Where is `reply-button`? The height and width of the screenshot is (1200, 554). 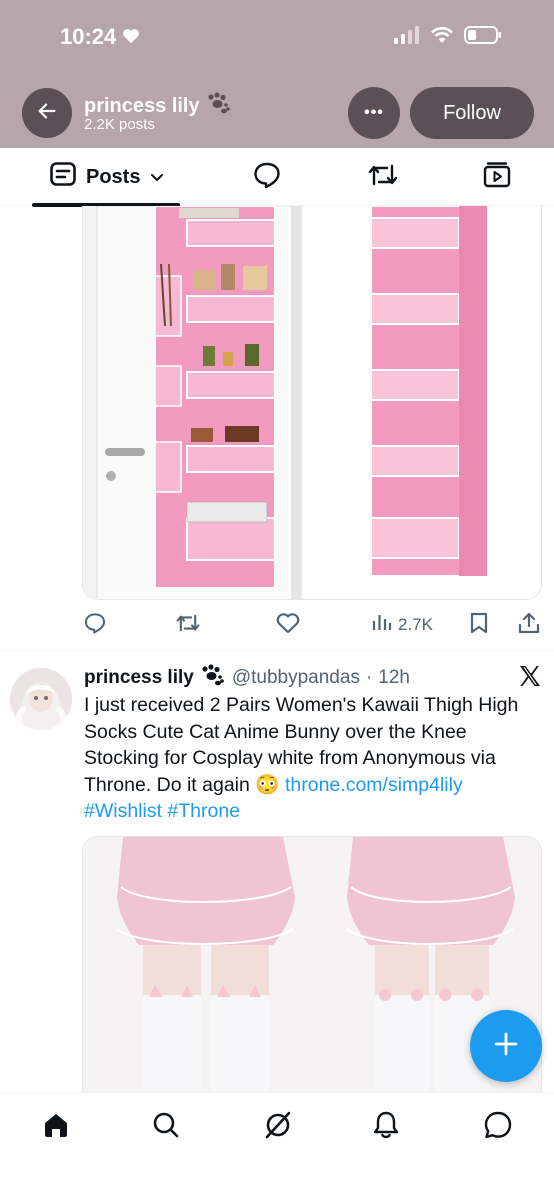
reply-button is located at coordinates (95, 625).